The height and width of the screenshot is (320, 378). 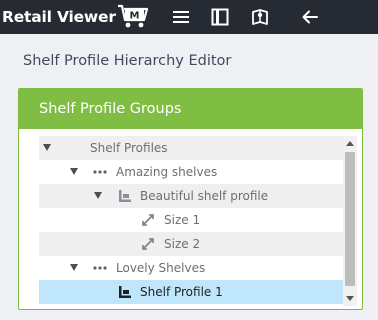 What do you see at coordinates (129, 148) in the screenshot?
I see `tree-item-label: Shelf Profiles` at bounding box center [129, 148].